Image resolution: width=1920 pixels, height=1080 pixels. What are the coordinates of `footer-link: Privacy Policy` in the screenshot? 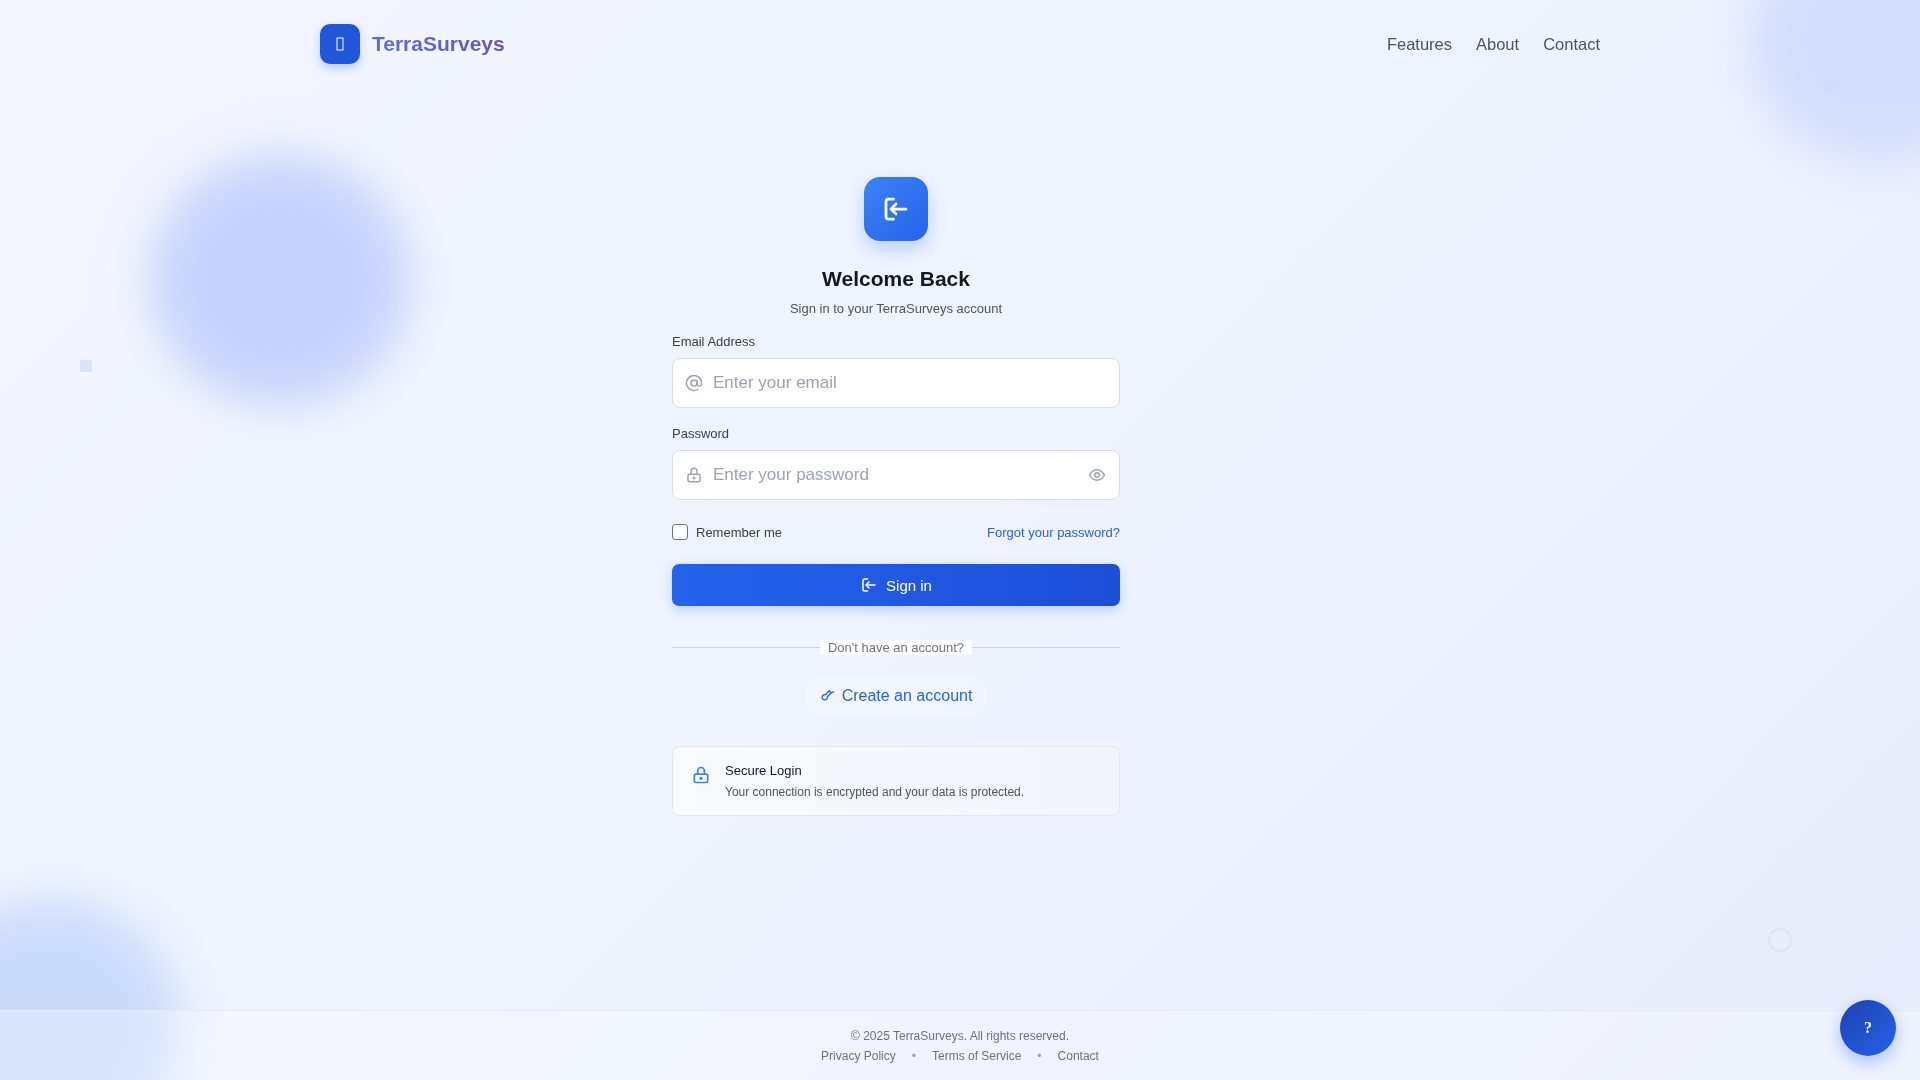 It's located at (858, 1055).